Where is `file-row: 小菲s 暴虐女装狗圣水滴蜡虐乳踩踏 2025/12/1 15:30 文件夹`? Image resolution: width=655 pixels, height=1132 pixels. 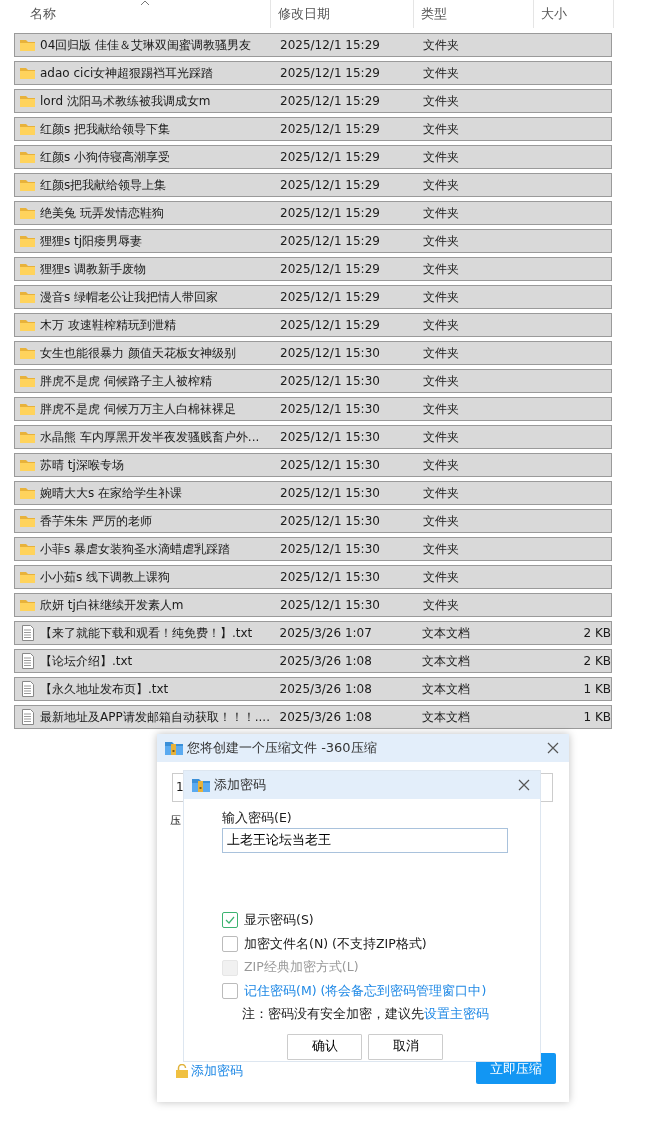 file-row: 小菲s 暴虐女装狗圣水滴蜡虐乳踩踏 2025/12/1 15:30 文件夹 is located at coordinates (313, 549).